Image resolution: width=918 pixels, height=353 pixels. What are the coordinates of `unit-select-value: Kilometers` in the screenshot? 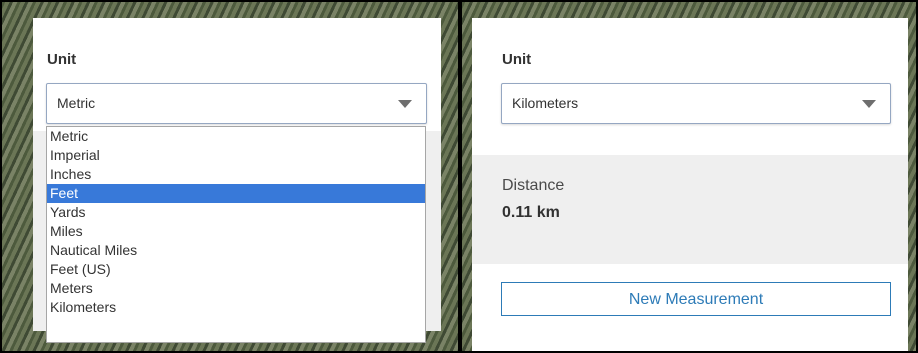 It's located at (545, 103).